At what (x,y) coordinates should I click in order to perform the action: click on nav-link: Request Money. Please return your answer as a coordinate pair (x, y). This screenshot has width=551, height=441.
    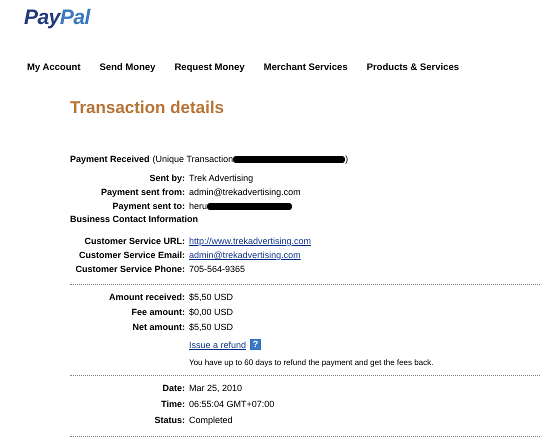
    Looking at the image, I should click on (209, 74).